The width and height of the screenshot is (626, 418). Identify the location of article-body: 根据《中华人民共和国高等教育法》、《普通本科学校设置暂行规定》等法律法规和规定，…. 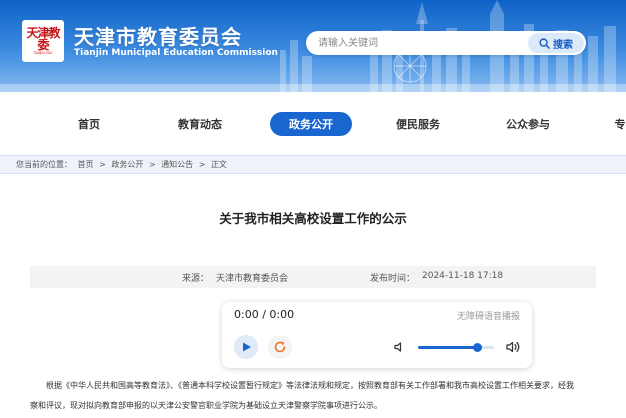
(328, 396).